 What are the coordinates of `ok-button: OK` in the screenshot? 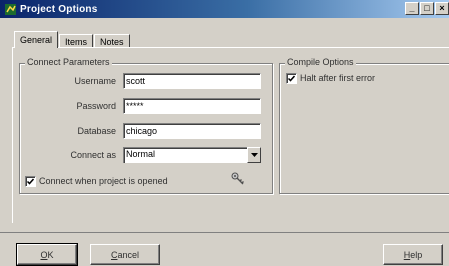 It's located at (47, 254).